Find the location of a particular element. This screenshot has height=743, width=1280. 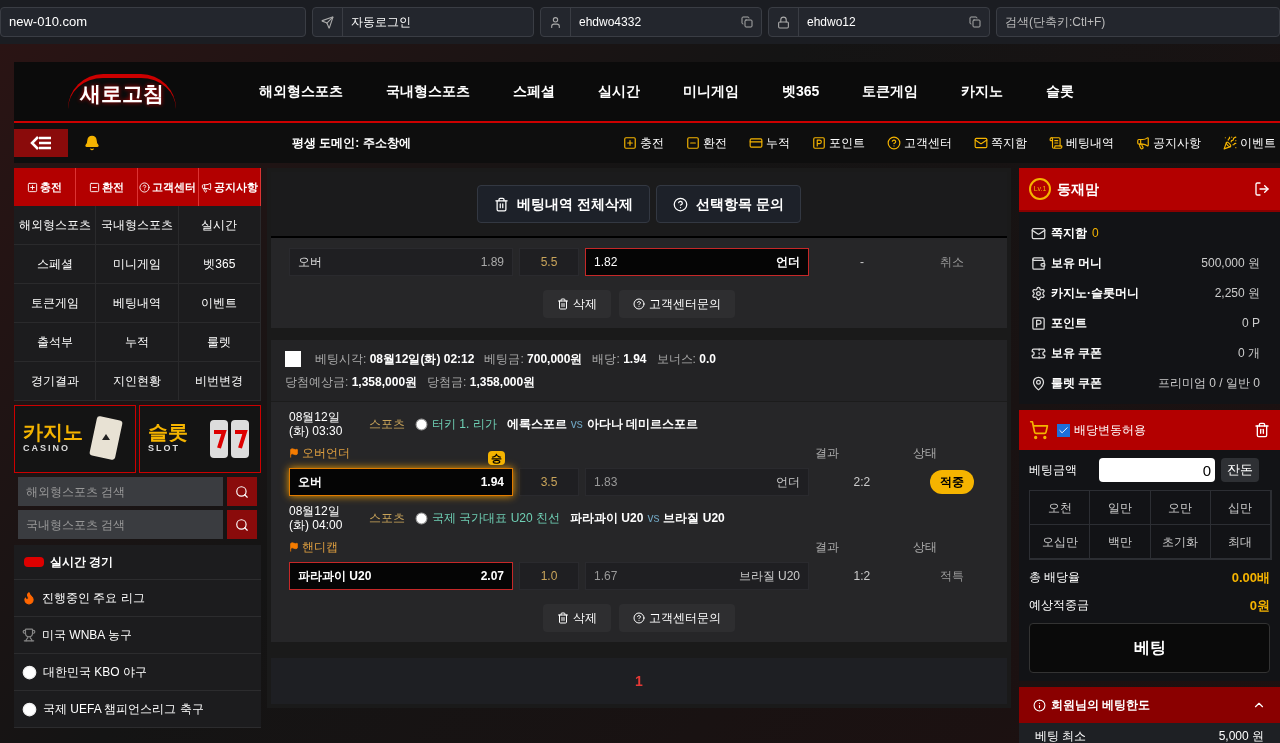

odds-option: 1.67 브라질 U20 is located at coordinates (697, 576).